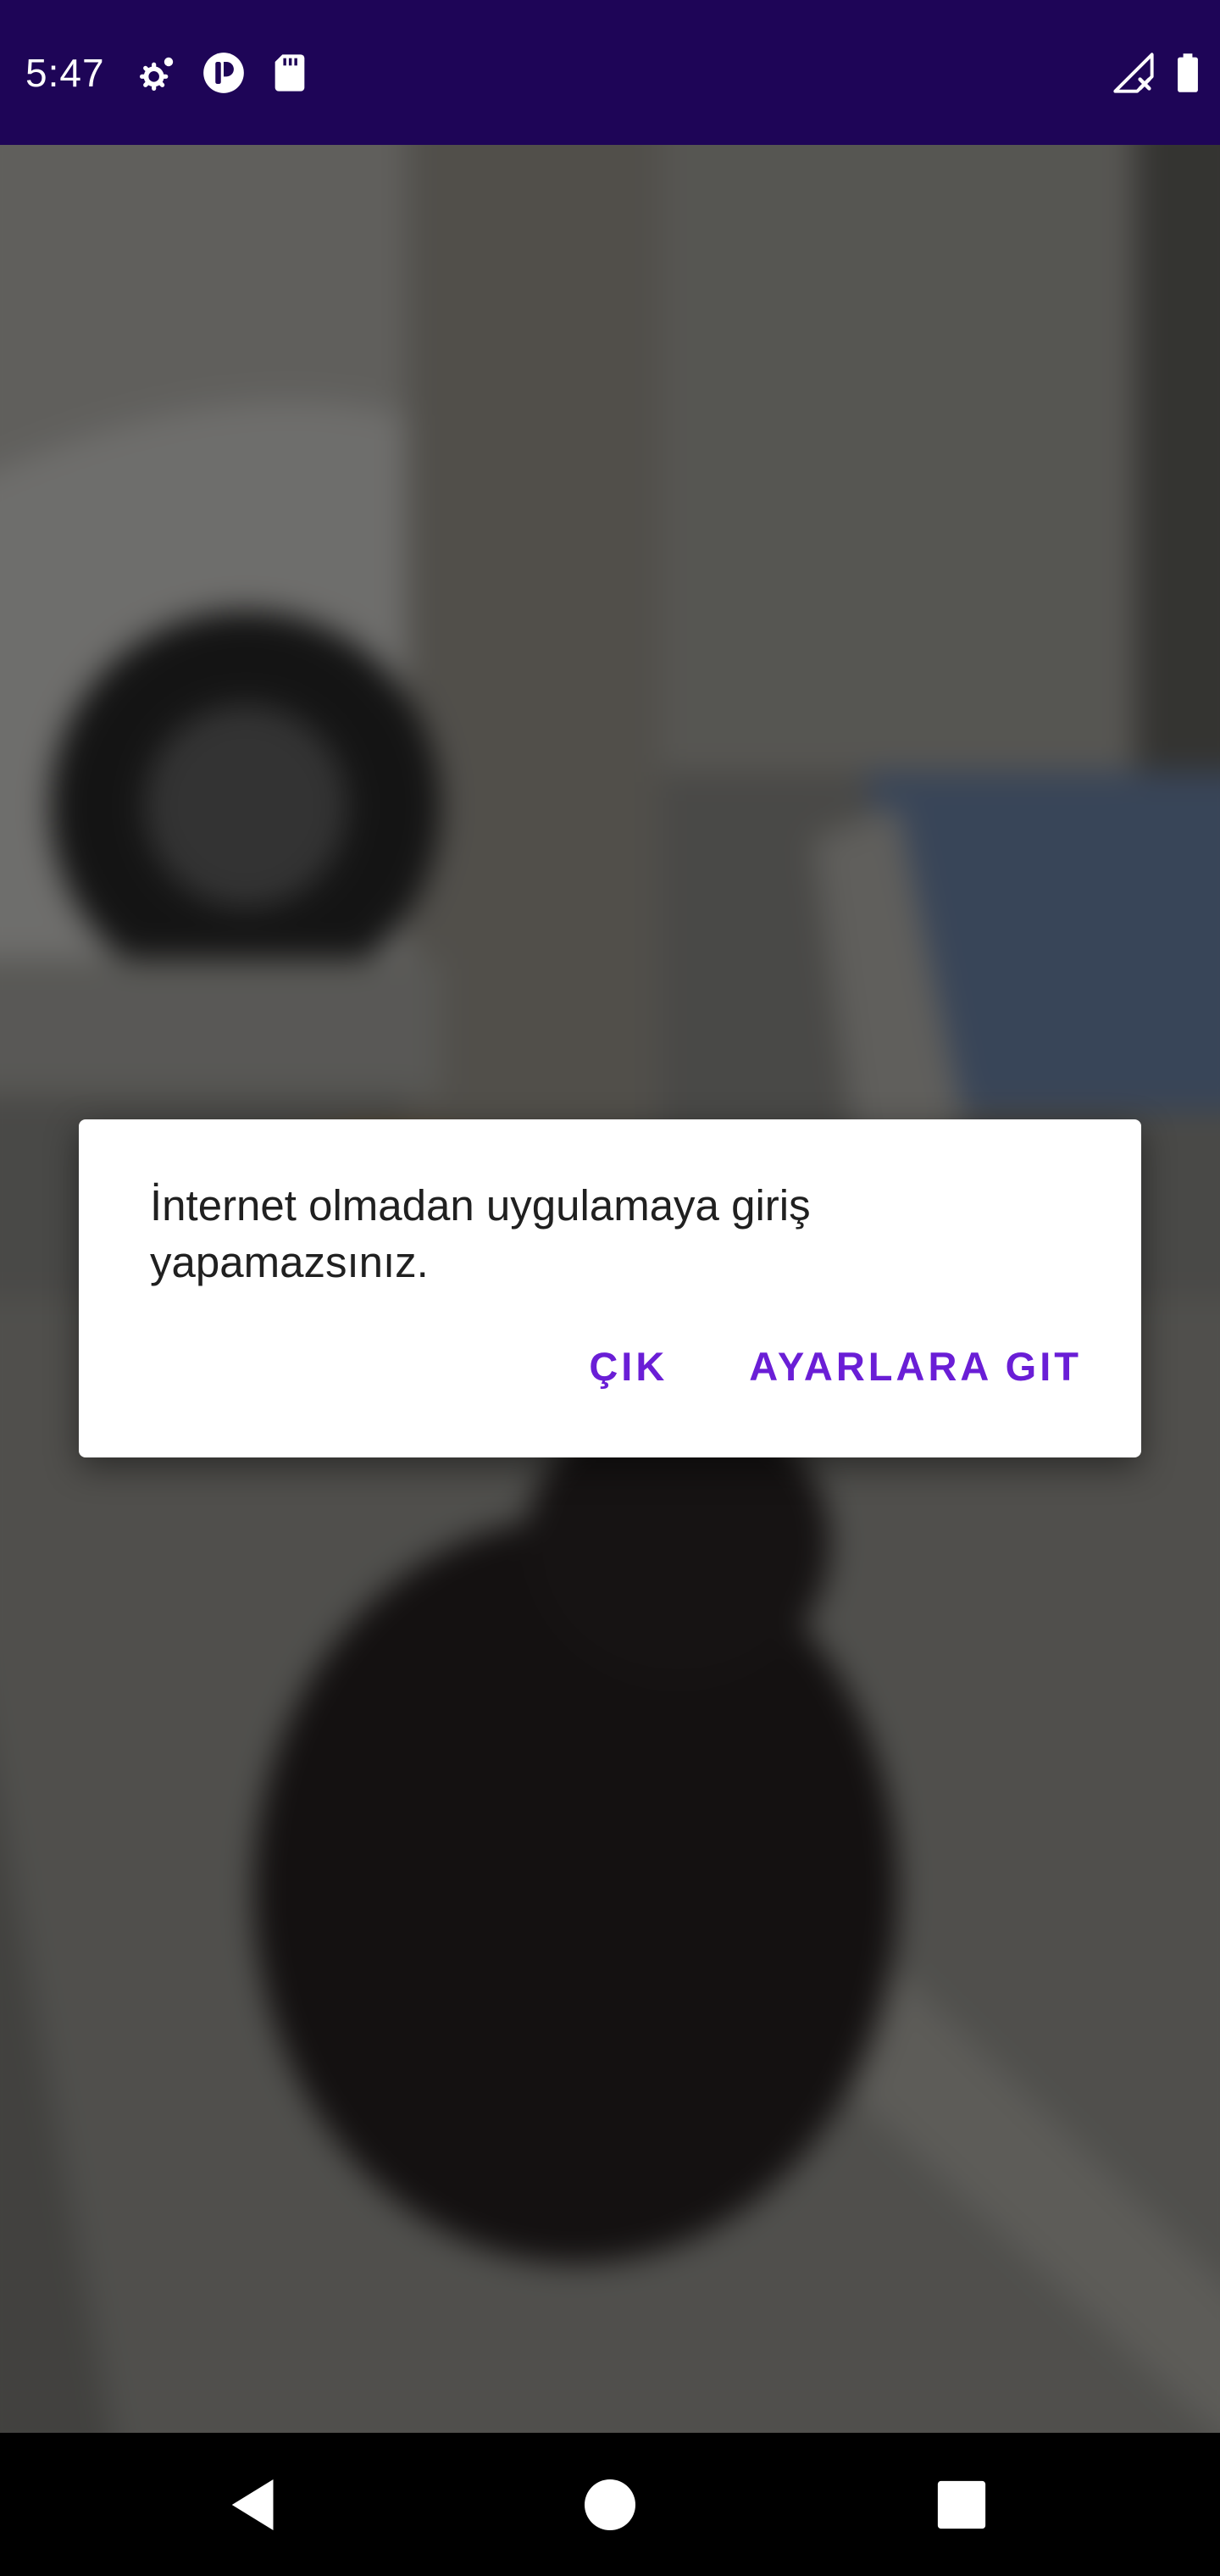 Image resolution: width=1220 pixels, height=2576 pixels. What do you see at coordinates (254, 2505) in the screenshot?
I see `back-icon` at bounding box center [254, 2505].